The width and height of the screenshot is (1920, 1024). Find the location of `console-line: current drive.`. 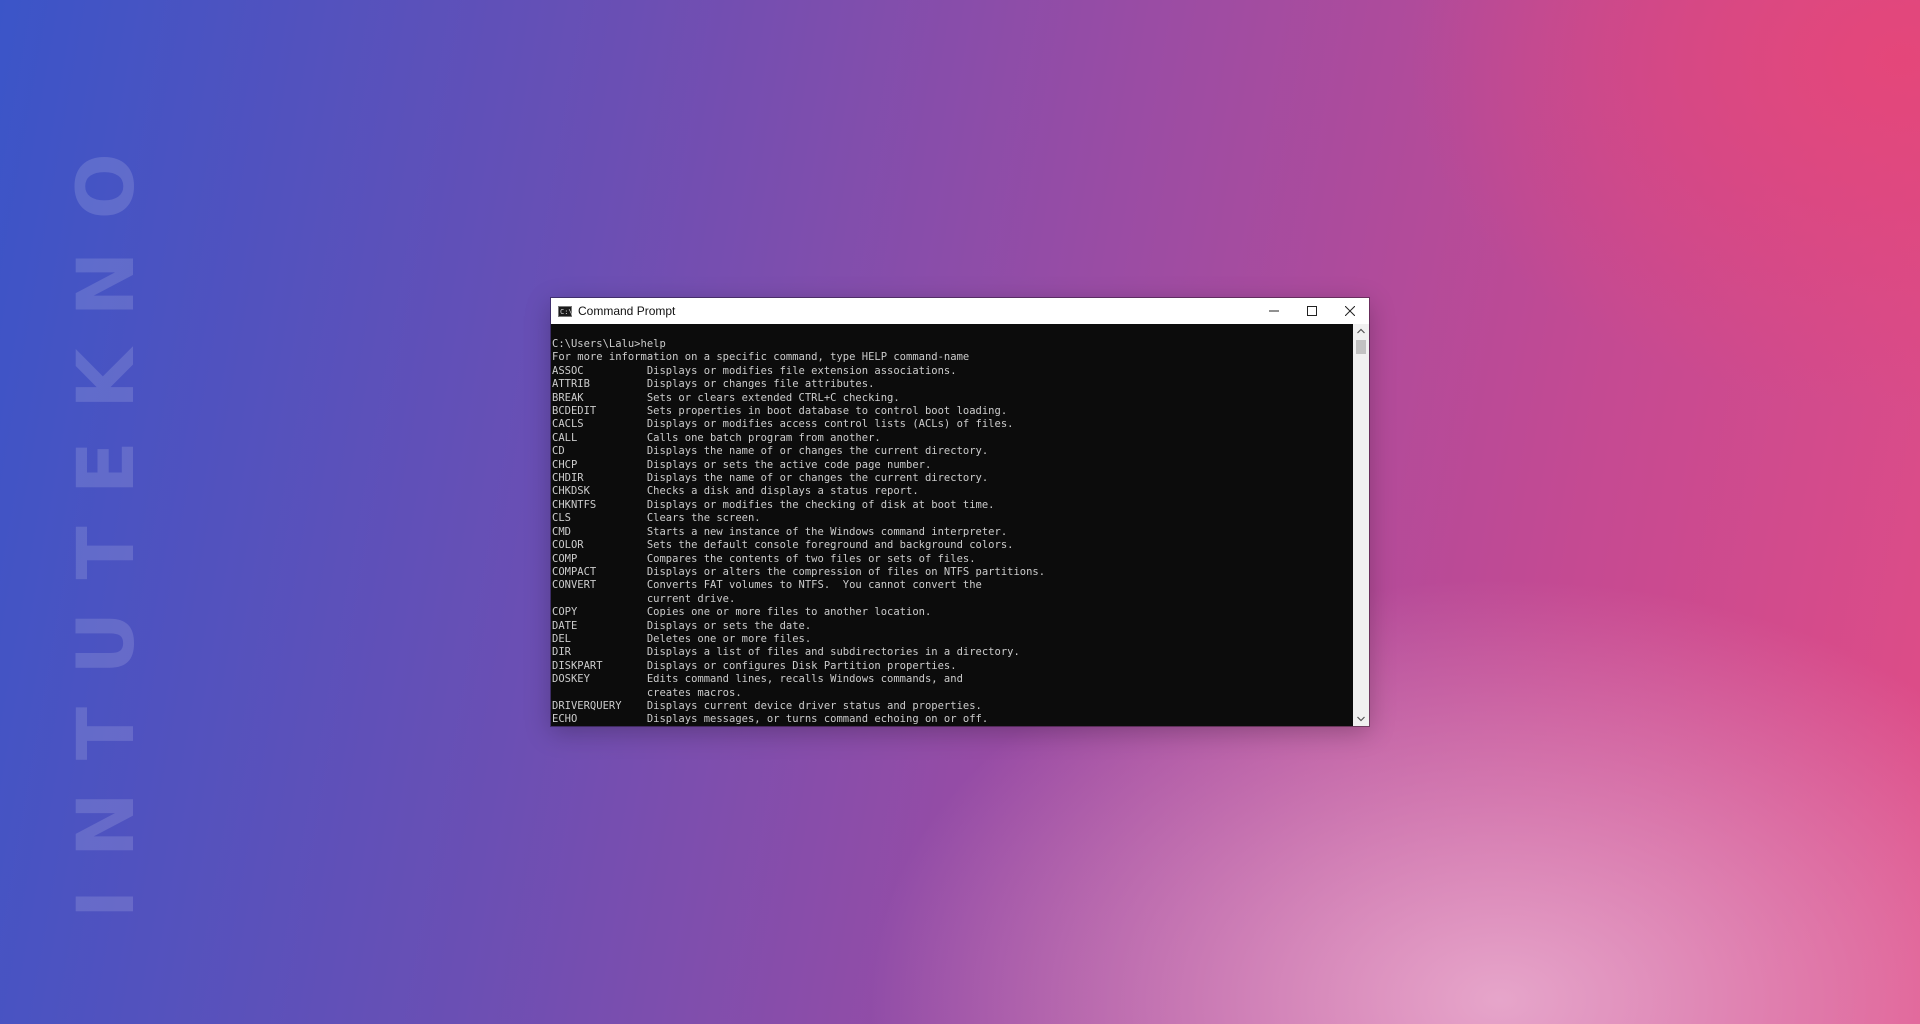

console-line: current drive. is located at coordinates (644, 598).